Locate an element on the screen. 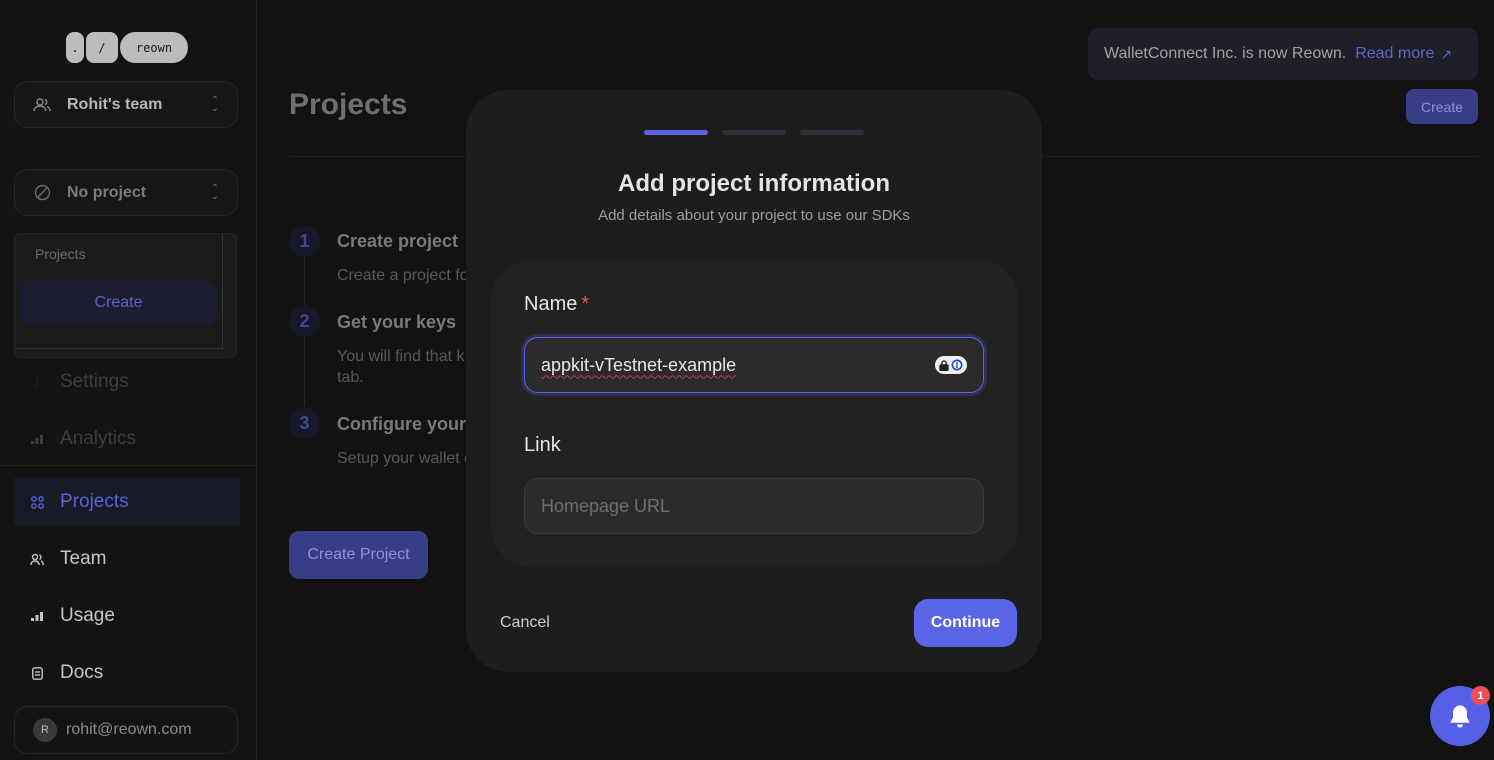 The width and height of the screenshot is (1494, 760). project-selector: No project ⌃ ⌄ is located at coordinates (126, 192).